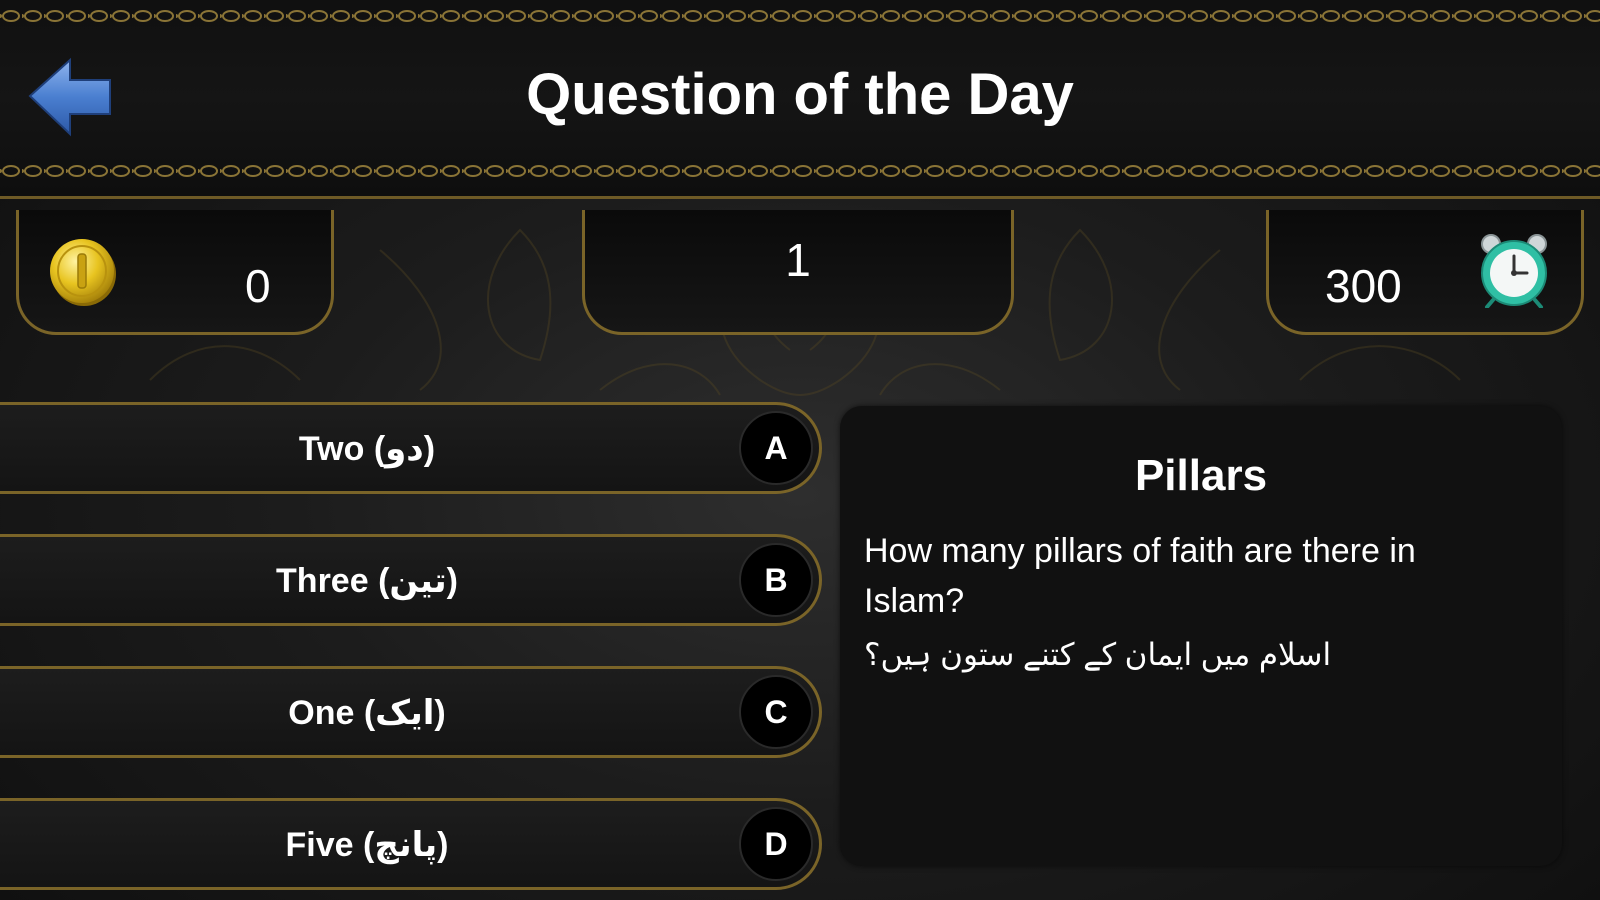 This screenshot has height=900, width=1600. What do you see at coordinates (1514, 271) in the screenshot?
I see `alarm-clock-icon` at bounding box center [1514, 271].